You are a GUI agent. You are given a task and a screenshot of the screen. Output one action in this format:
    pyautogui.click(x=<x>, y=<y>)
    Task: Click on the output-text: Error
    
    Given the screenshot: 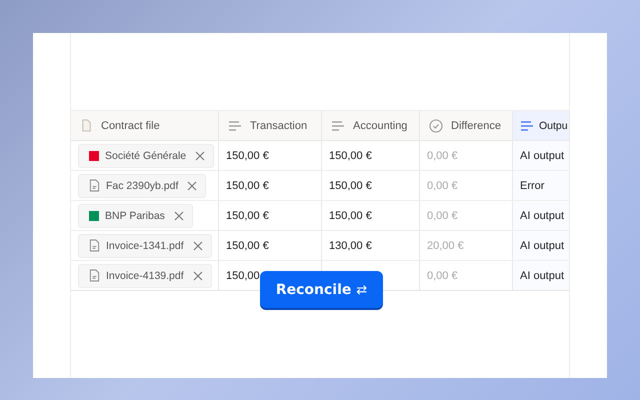 What is the action you would take?
    pyautogui.click(x=532, y=186)
    